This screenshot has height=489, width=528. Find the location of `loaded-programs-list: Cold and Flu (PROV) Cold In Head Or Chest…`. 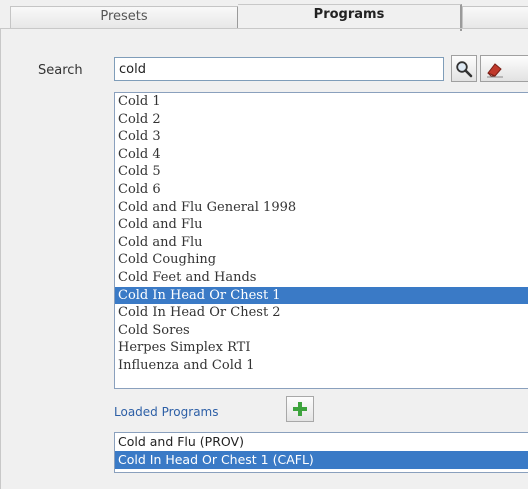

loaded-programs-list: Cold and Flu (PROV) Cold In Head Or Chest… is located at coordinates (321, 452).